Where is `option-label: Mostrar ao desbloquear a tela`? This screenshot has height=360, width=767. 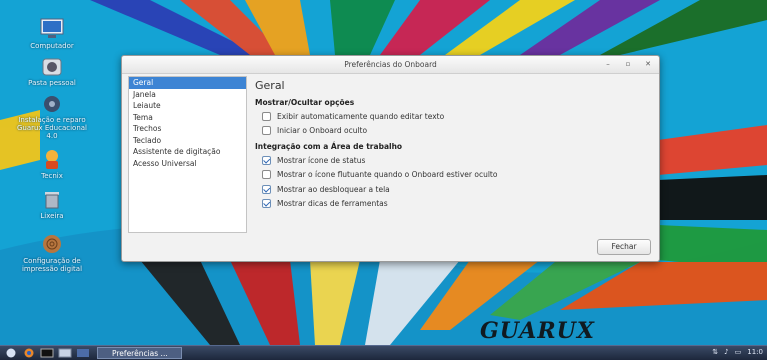 option-label: Mostrar ao desbloquear a tela is located at coordinates (333, 189).